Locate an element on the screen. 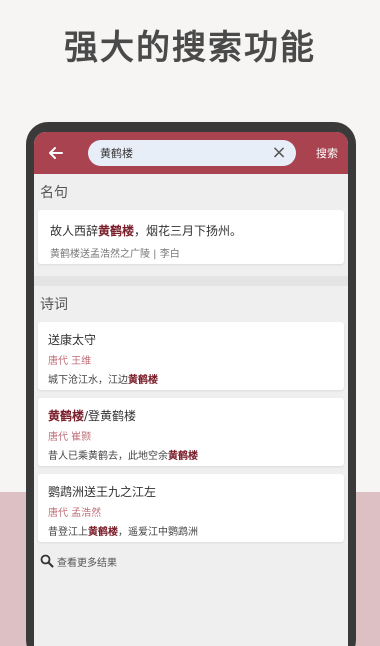 The height and width of the screenshot is (646, 380). search-input is located at coordinates (185, 153).